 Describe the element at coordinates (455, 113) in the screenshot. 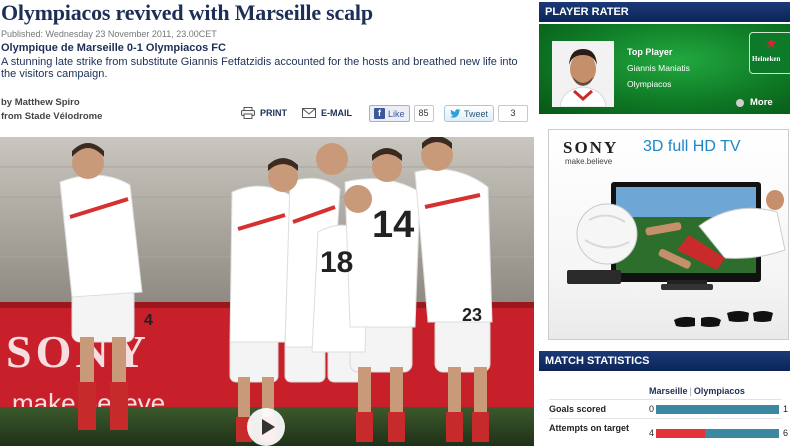

I see `twitter-bird-icon` at that location.